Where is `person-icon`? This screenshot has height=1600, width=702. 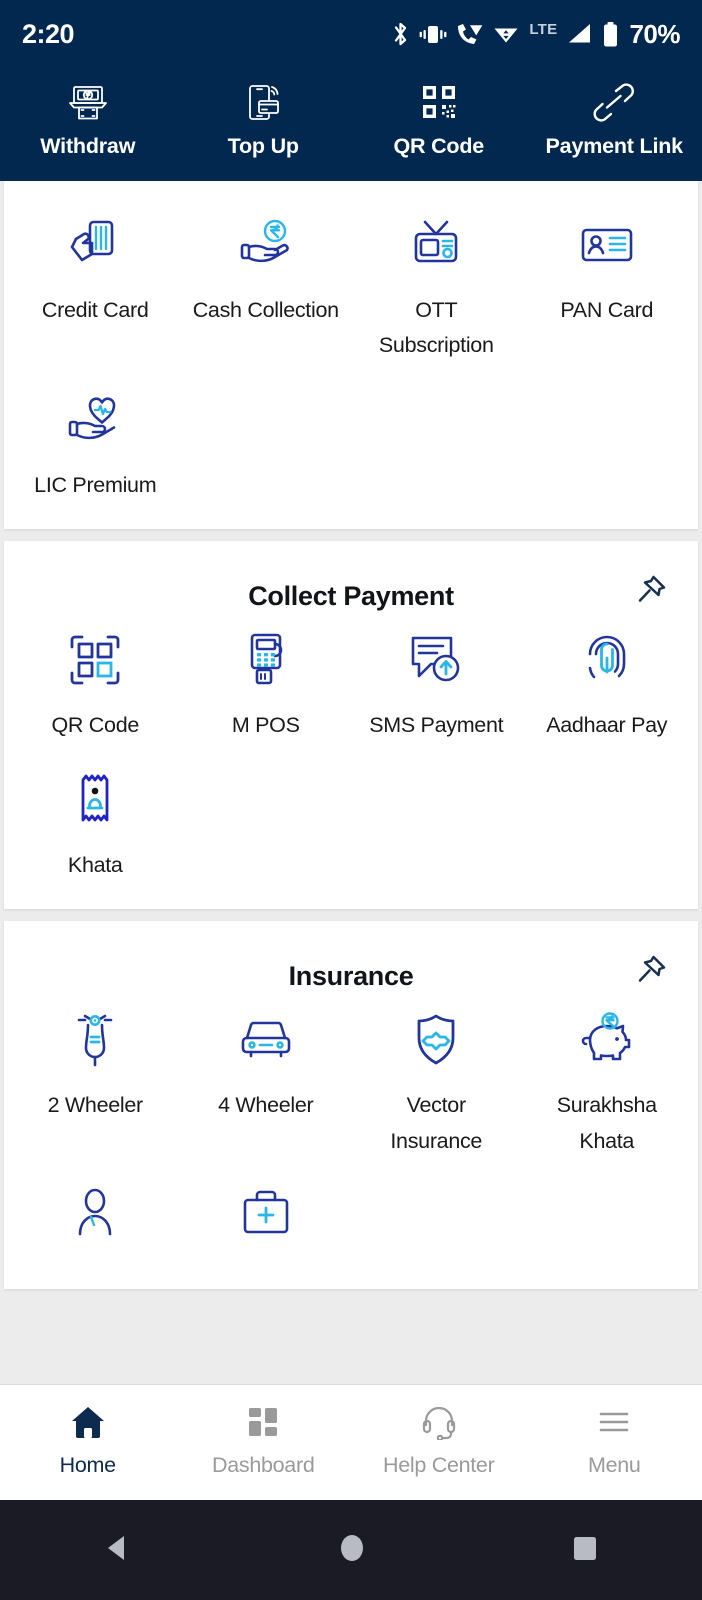
person-icon is located at coordinates (95, 1215).